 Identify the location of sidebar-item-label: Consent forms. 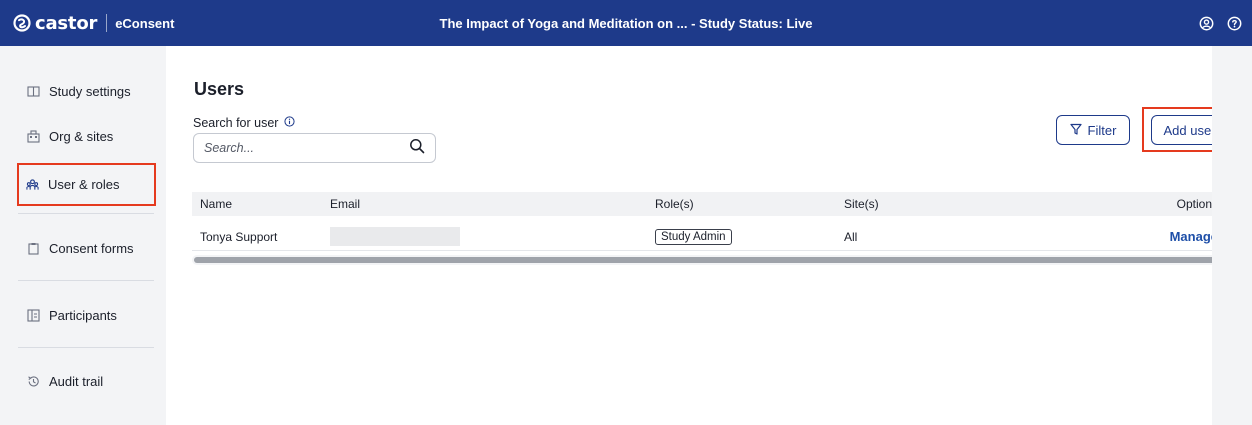
(91, 248).